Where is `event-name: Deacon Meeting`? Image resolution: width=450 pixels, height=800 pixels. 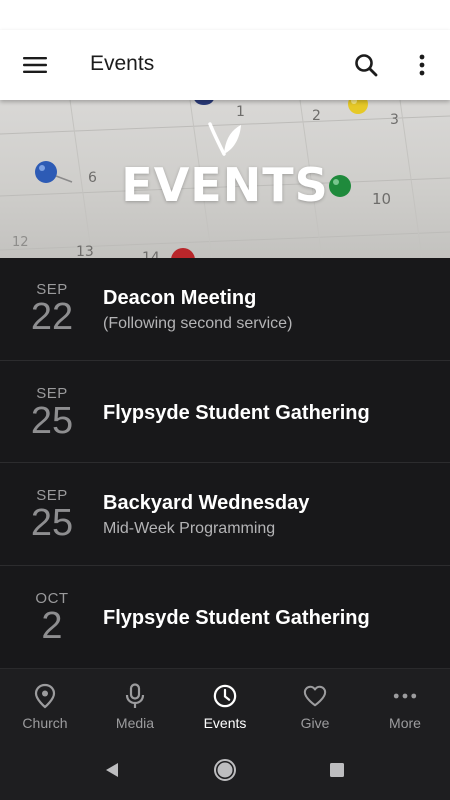 event-name: Deacon Meeting is located at coordinates (180, 298).